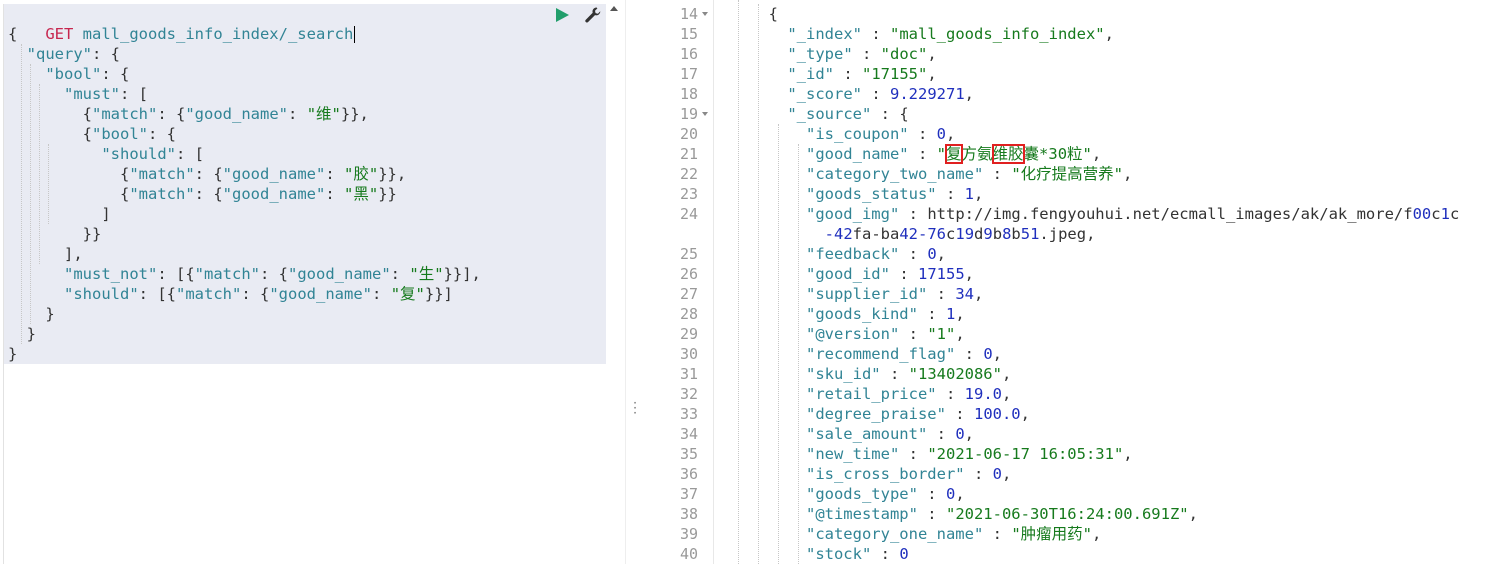  Describe the element at coordinates (688, 34) in the screenshot. I see `line-number: 15` at that location.